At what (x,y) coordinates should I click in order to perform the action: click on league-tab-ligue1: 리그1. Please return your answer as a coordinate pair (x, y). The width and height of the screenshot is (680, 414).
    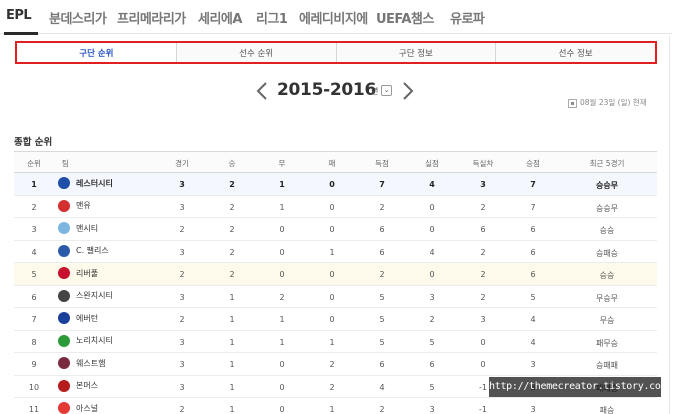
    Looking at the image, I should click on (272, 17).